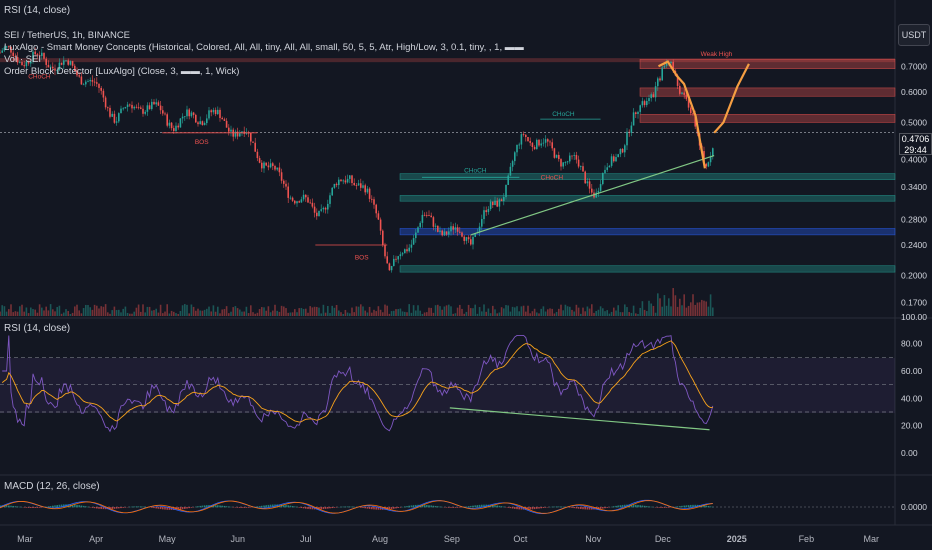 This screenshot has width=932, height=550. I want to click on rsi-tick-label: 60.00, so click(912, 371).